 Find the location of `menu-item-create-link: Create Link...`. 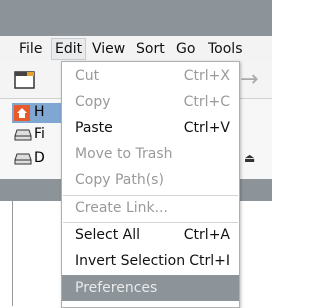

menu-item-create-link: Create Link... is located at coordinates (150, 208).